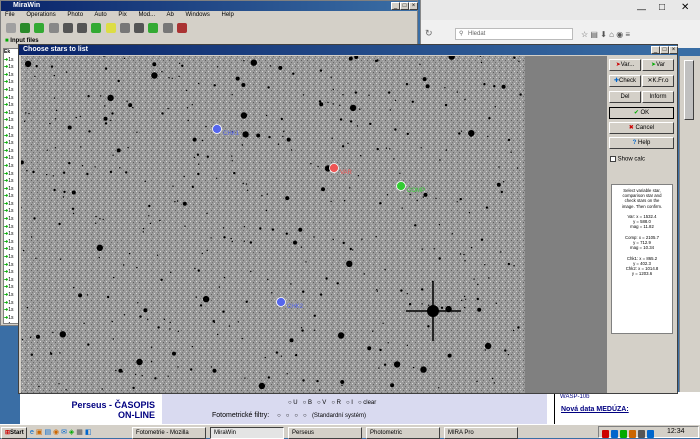 The image size is (700, 439). Describe the element at coordinates (53, 28) in the screenshot. I see `tool-icon` at that location.